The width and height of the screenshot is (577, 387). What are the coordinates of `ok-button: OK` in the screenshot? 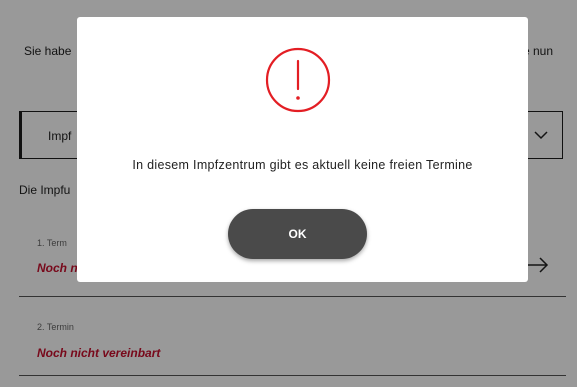 It's located at (297, 234).